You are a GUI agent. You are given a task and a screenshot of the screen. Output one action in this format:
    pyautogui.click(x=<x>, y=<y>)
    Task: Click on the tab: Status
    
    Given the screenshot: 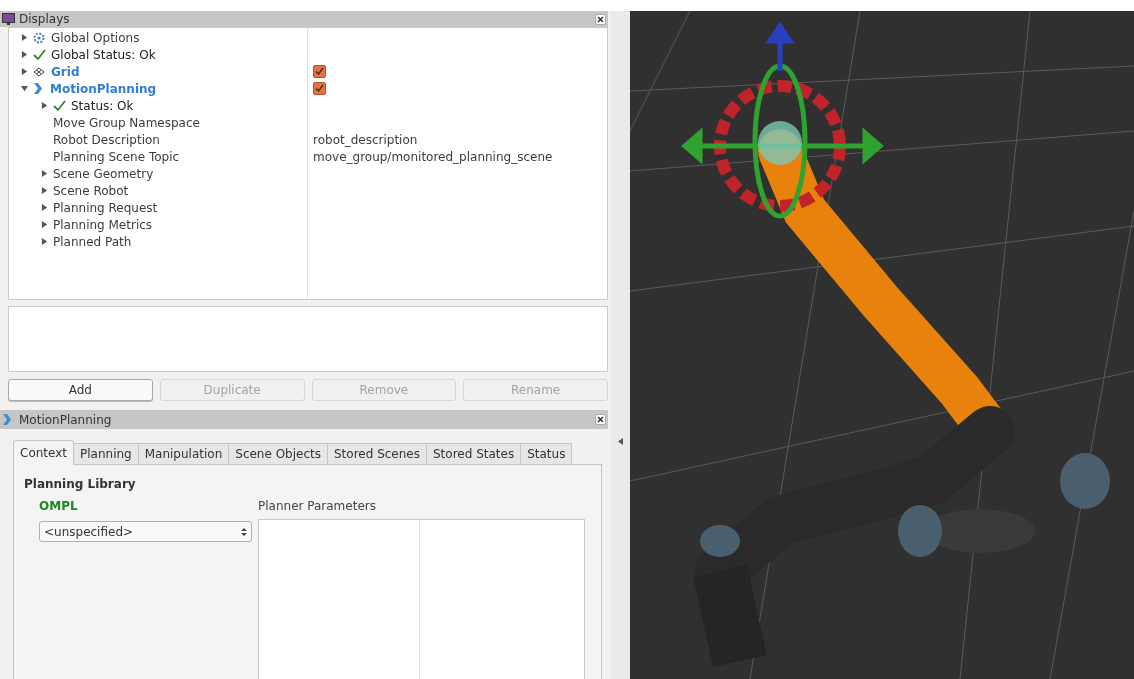 What is the action you would take?
    pyautogui.click(x=546, y=454)
    